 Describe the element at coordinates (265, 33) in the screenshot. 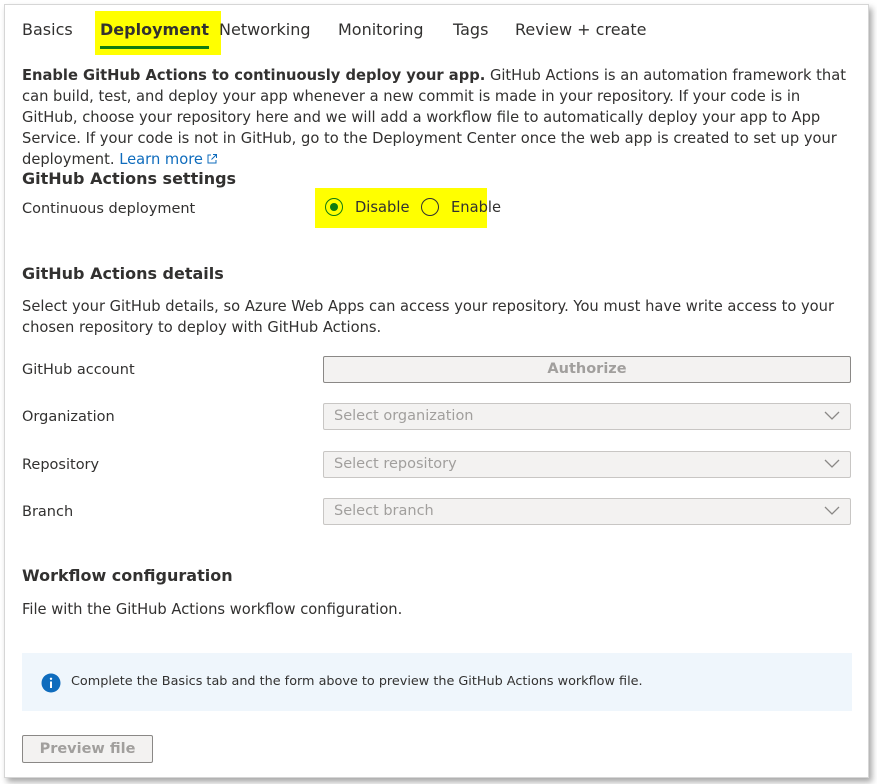

I see `tab-networking: Networking` at that location.